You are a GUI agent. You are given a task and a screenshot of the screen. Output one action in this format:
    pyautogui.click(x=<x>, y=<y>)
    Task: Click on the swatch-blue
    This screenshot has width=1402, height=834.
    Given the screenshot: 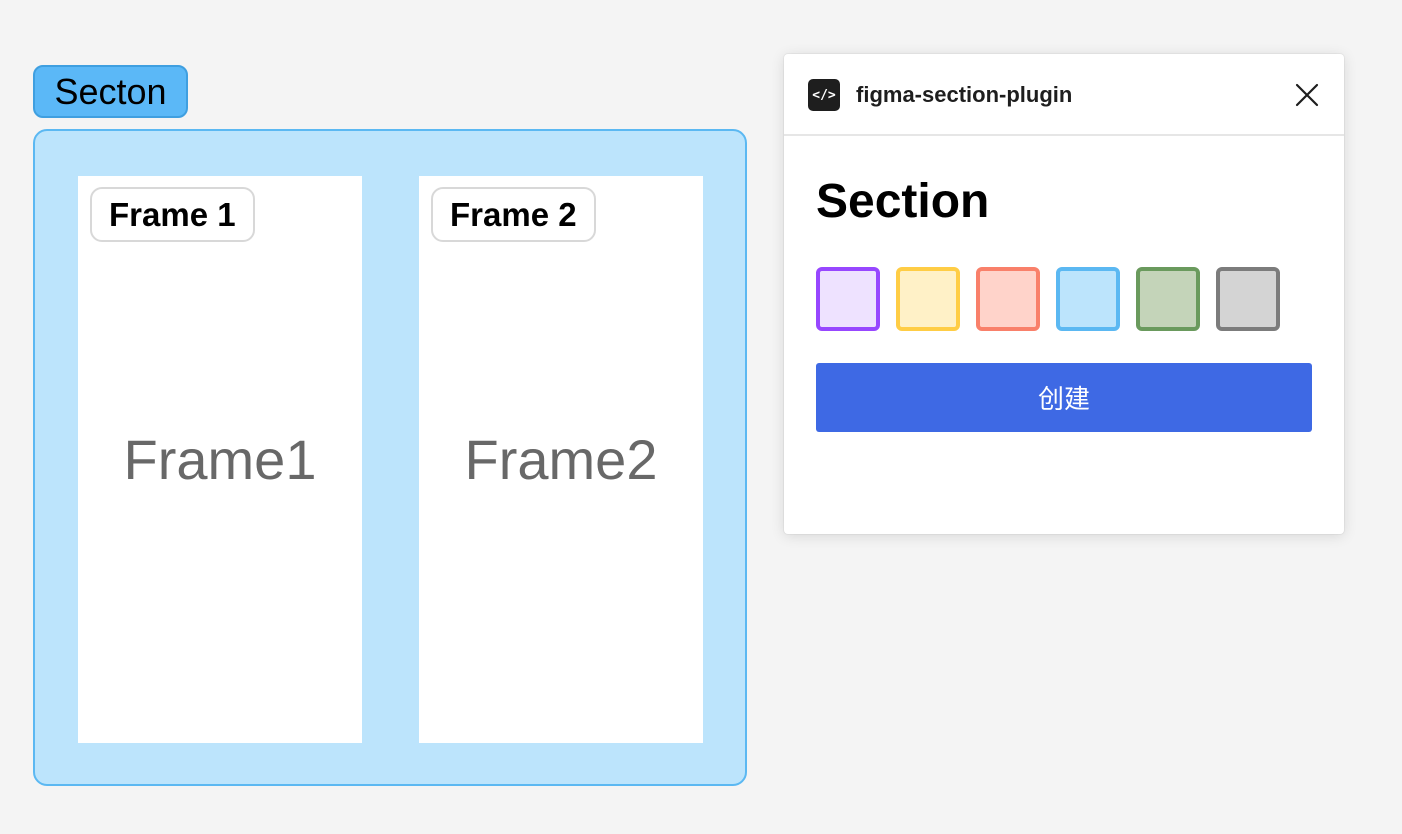 What is the action you would take?
    pyautogui.click(x=1088, y=299)
    